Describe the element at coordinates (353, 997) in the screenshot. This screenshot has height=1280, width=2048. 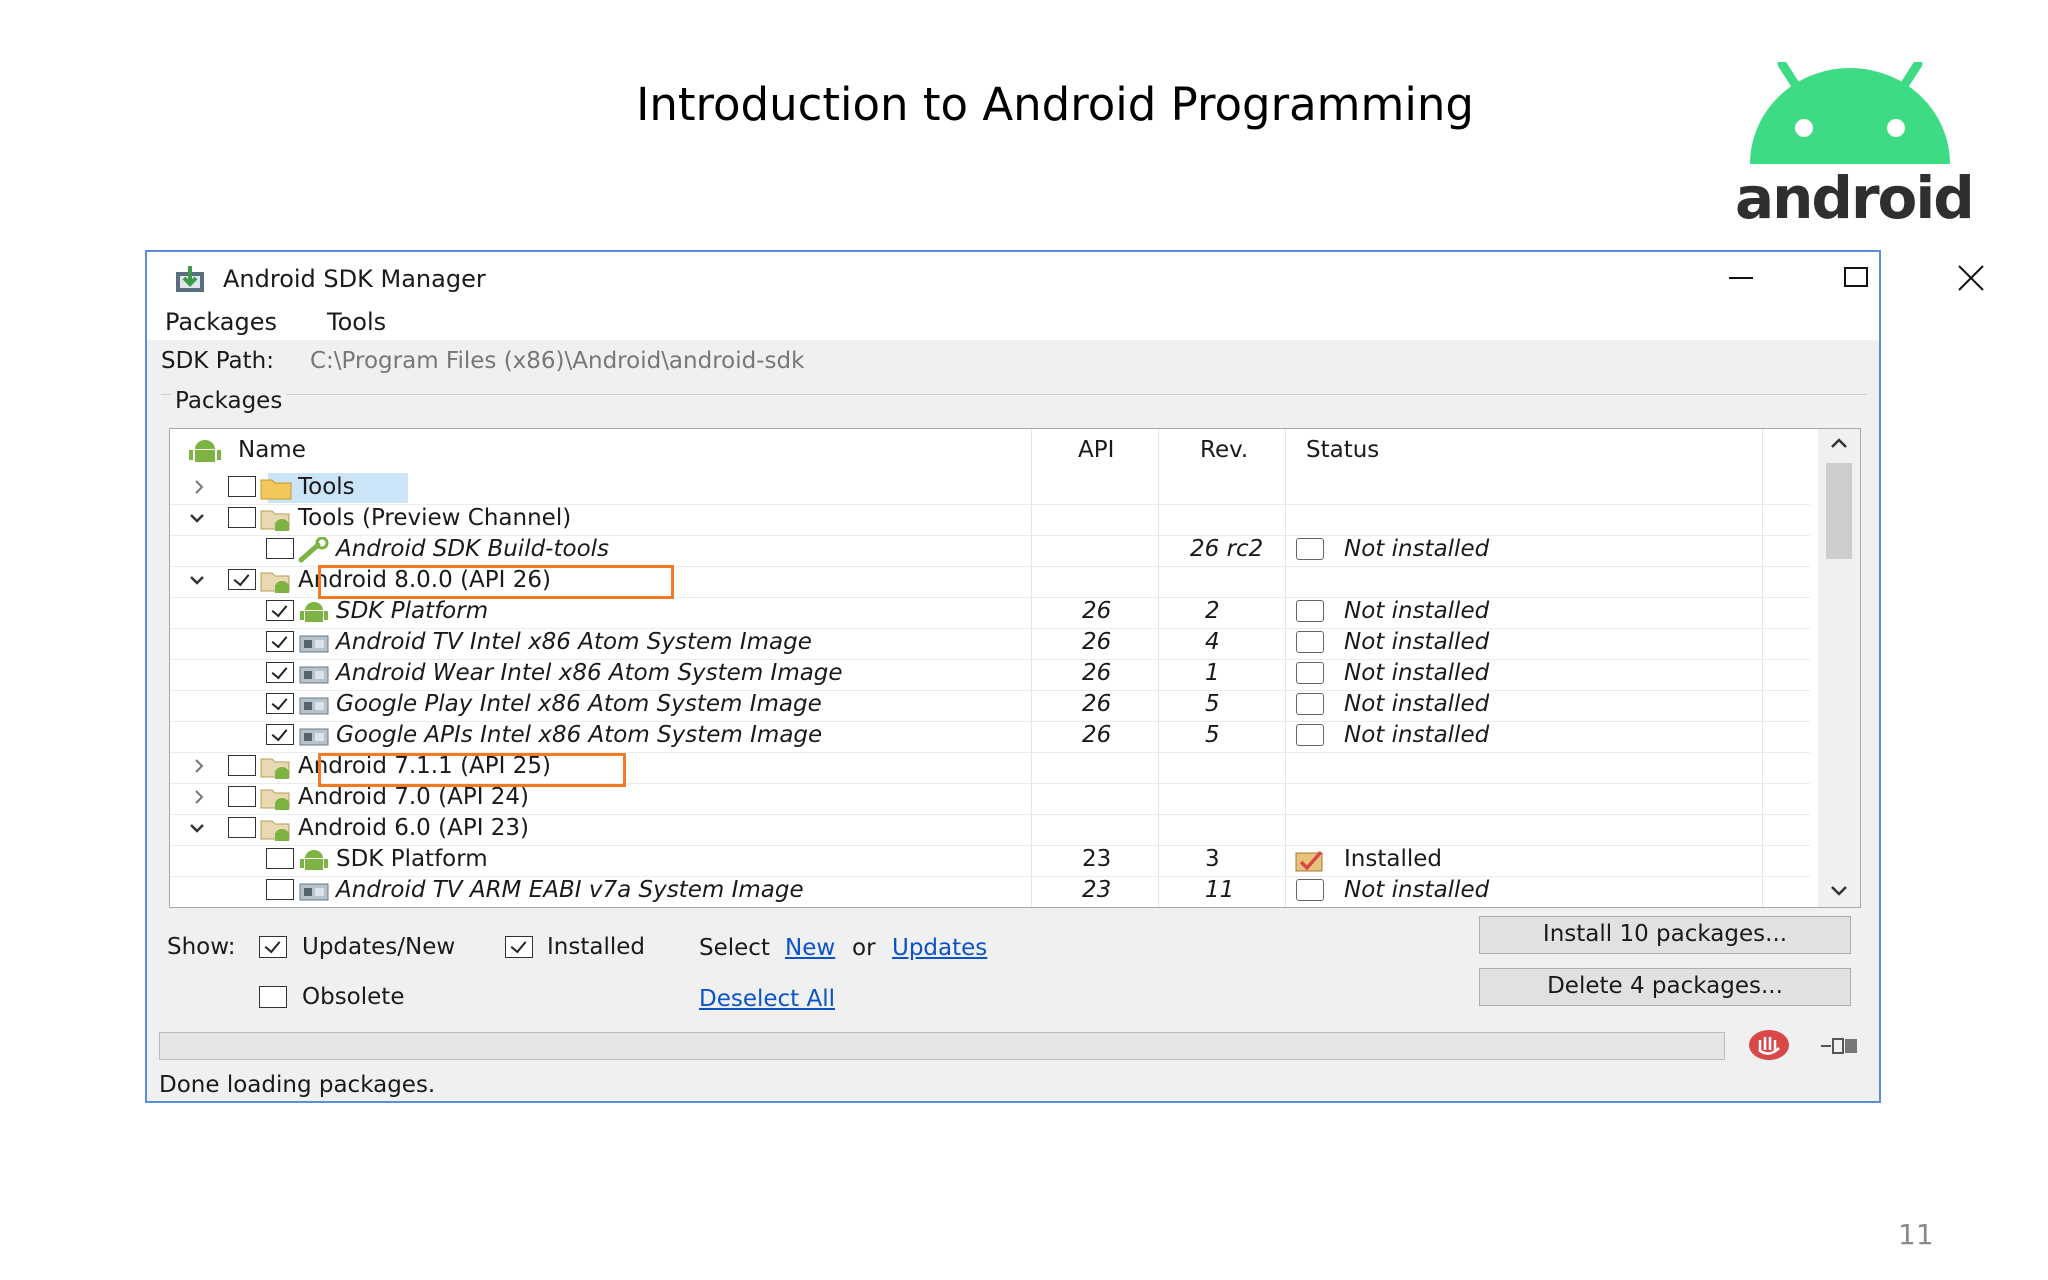
I see `obsolete-label: Obsolete` at that location.